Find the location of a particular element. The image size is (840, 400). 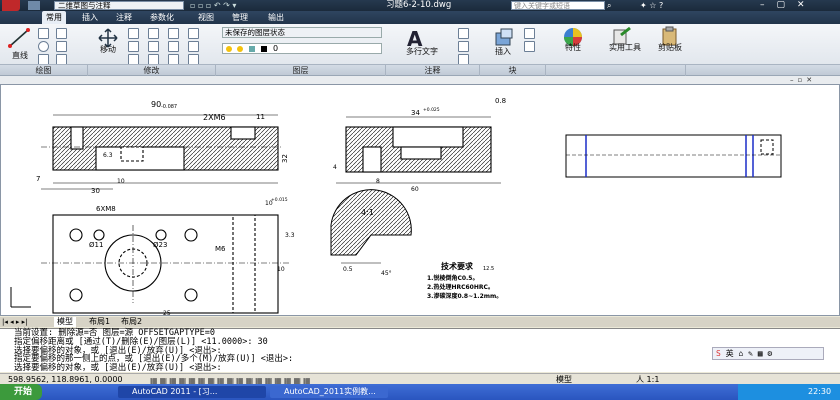

dim-8: 8 is located at coordinates (378, 181).